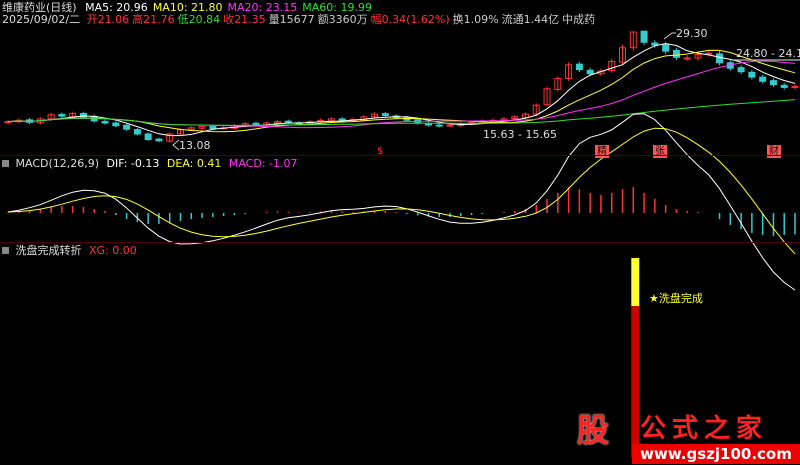 This screenshot has width=800, height=465. I want to click on high-annotation: 29.30, so click(692, 33).